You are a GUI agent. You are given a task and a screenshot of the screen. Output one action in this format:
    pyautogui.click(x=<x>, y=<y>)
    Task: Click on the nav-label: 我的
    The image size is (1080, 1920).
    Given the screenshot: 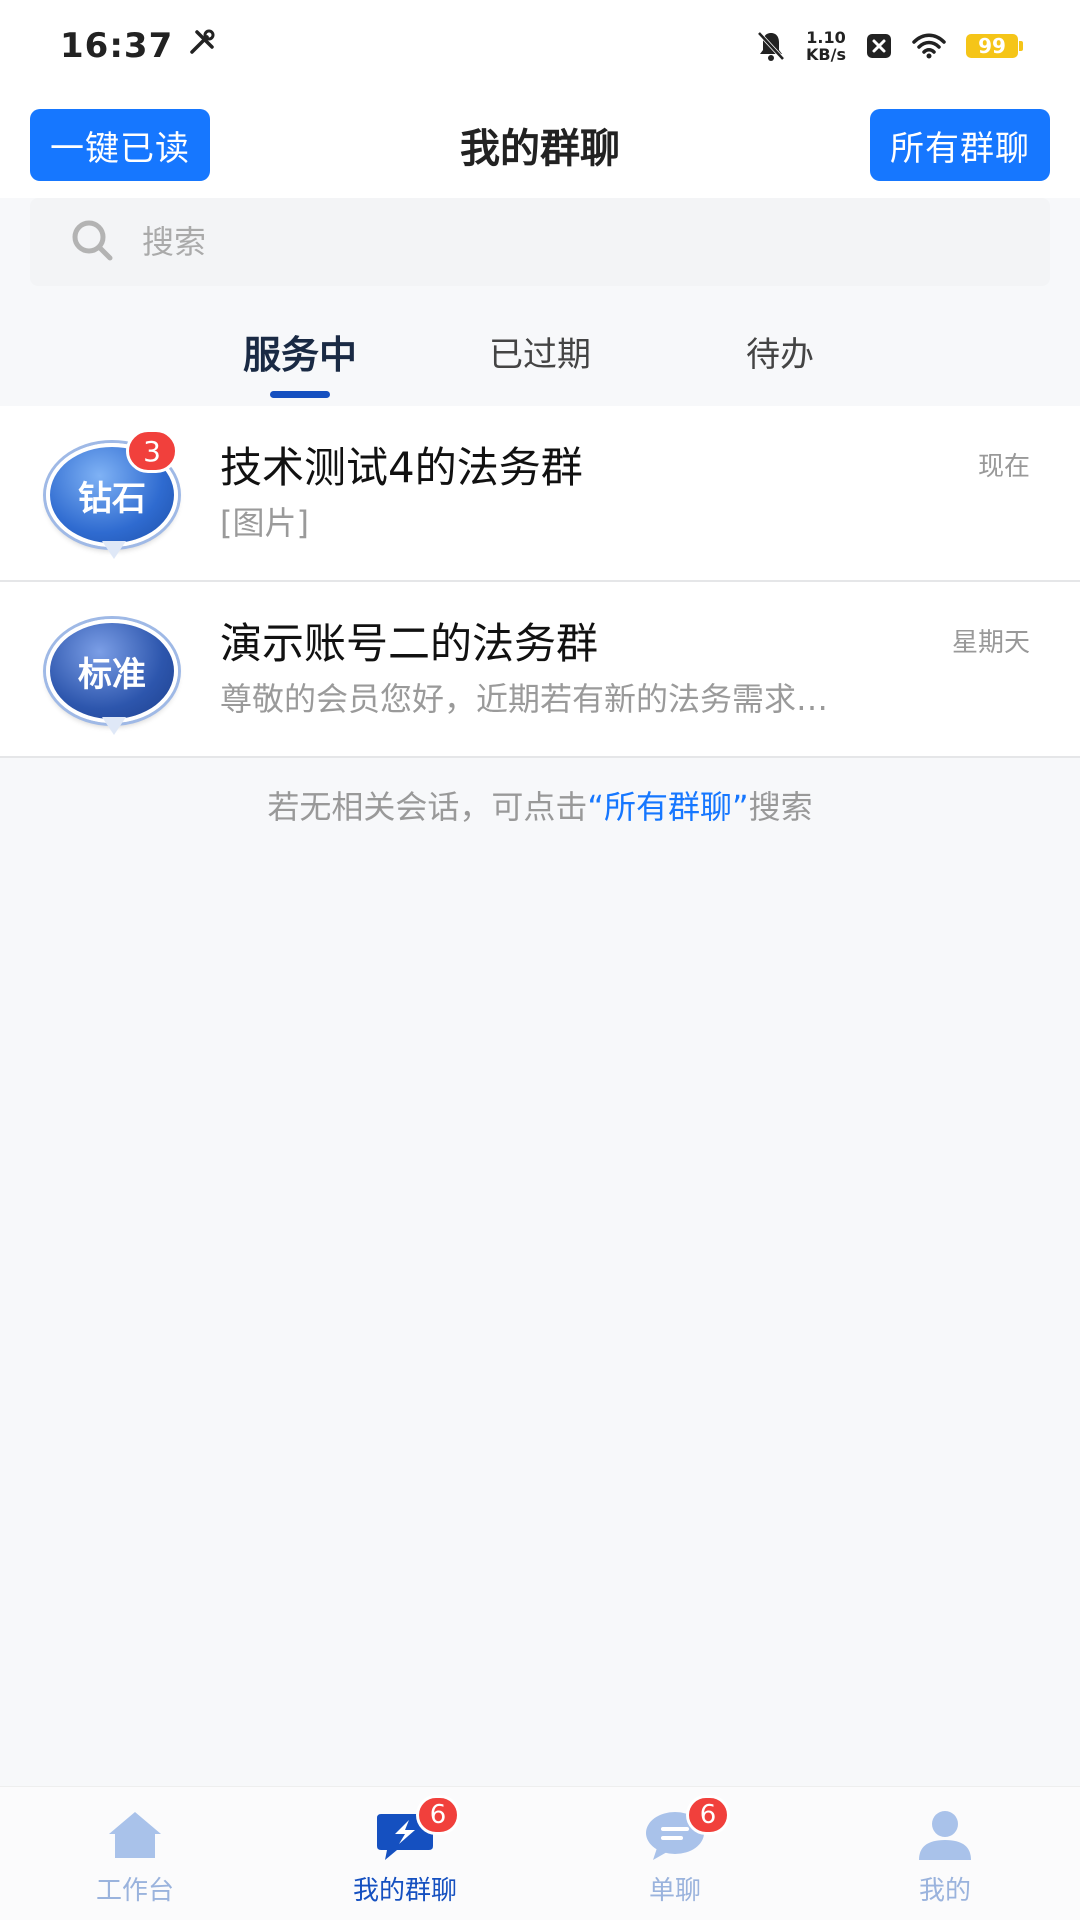 What is the action you would take?
    pyautogui.click(x=944, y=1890)
    